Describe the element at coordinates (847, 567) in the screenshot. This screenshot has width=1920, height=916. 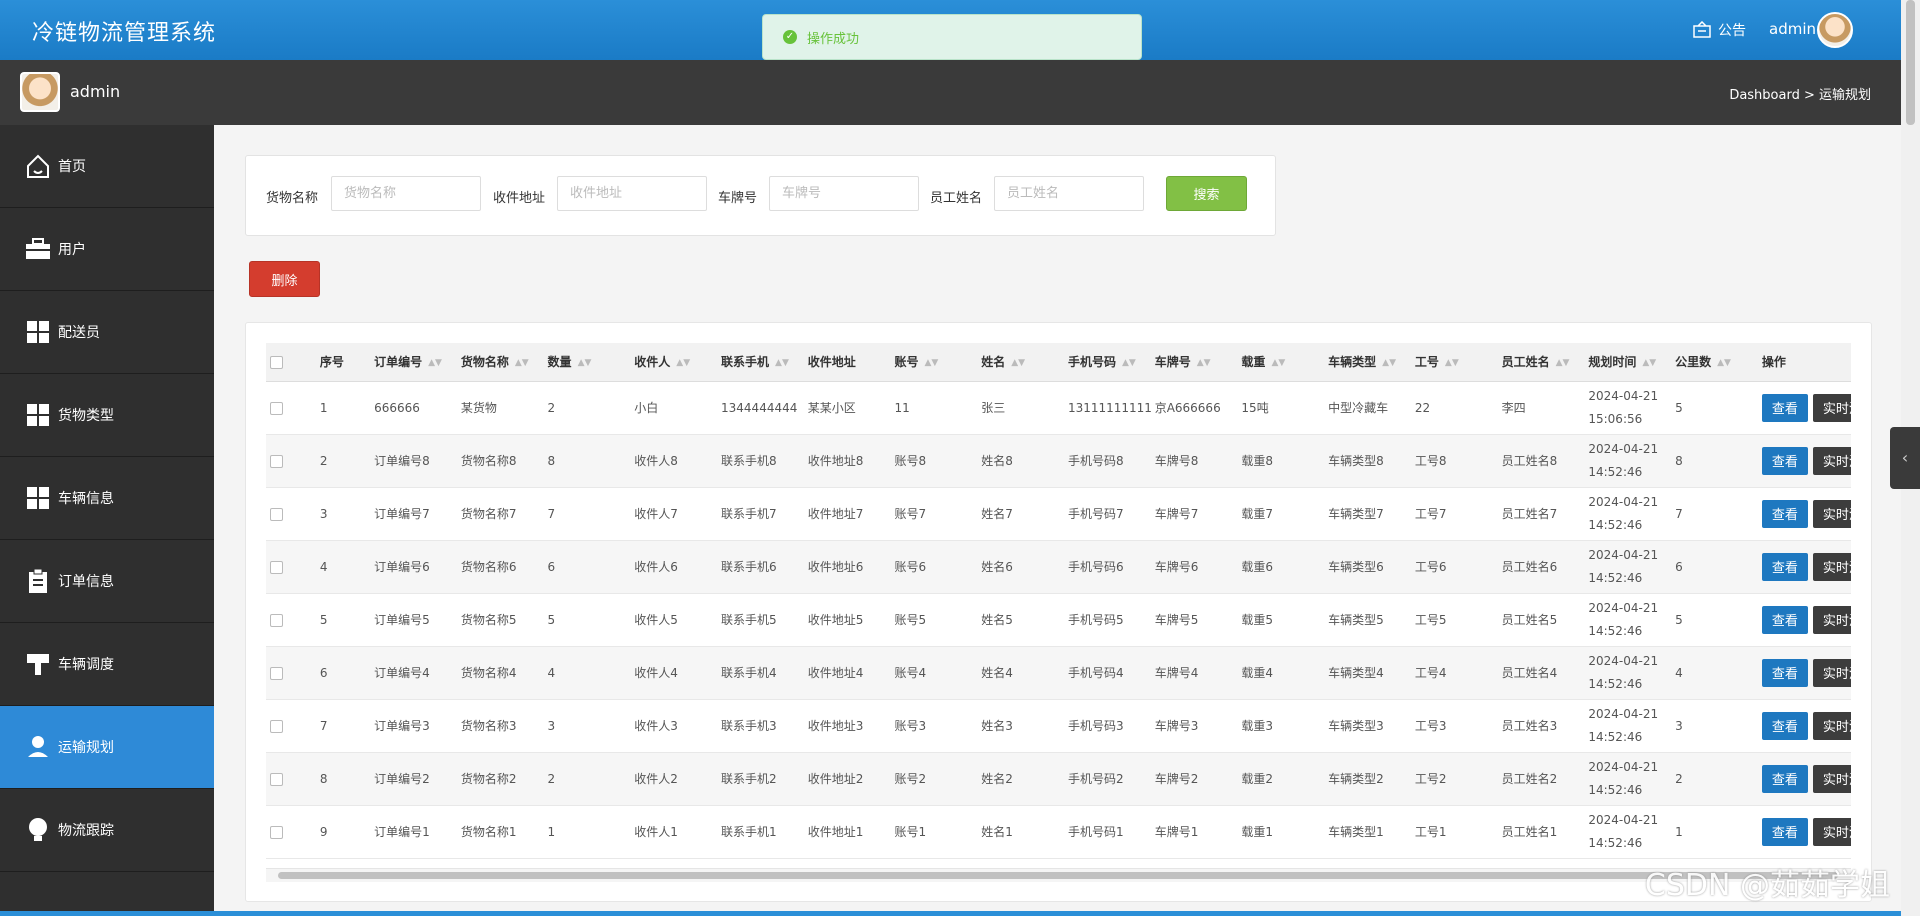
I see `table-cell: 收件地址6` at that location.